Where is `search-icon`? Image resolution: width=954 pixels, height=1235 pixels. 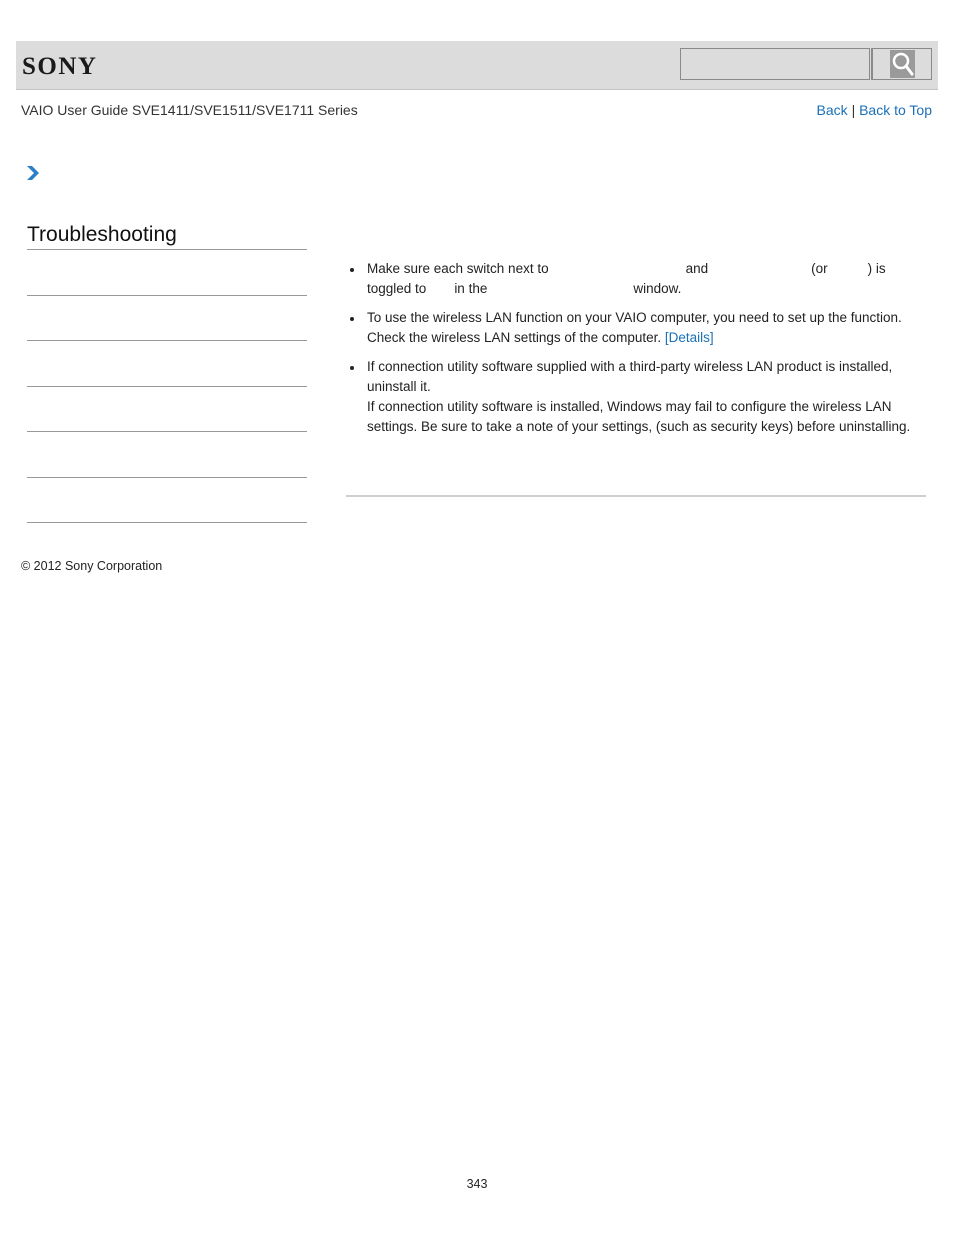
search-icon is located at coordinates (902, 64).